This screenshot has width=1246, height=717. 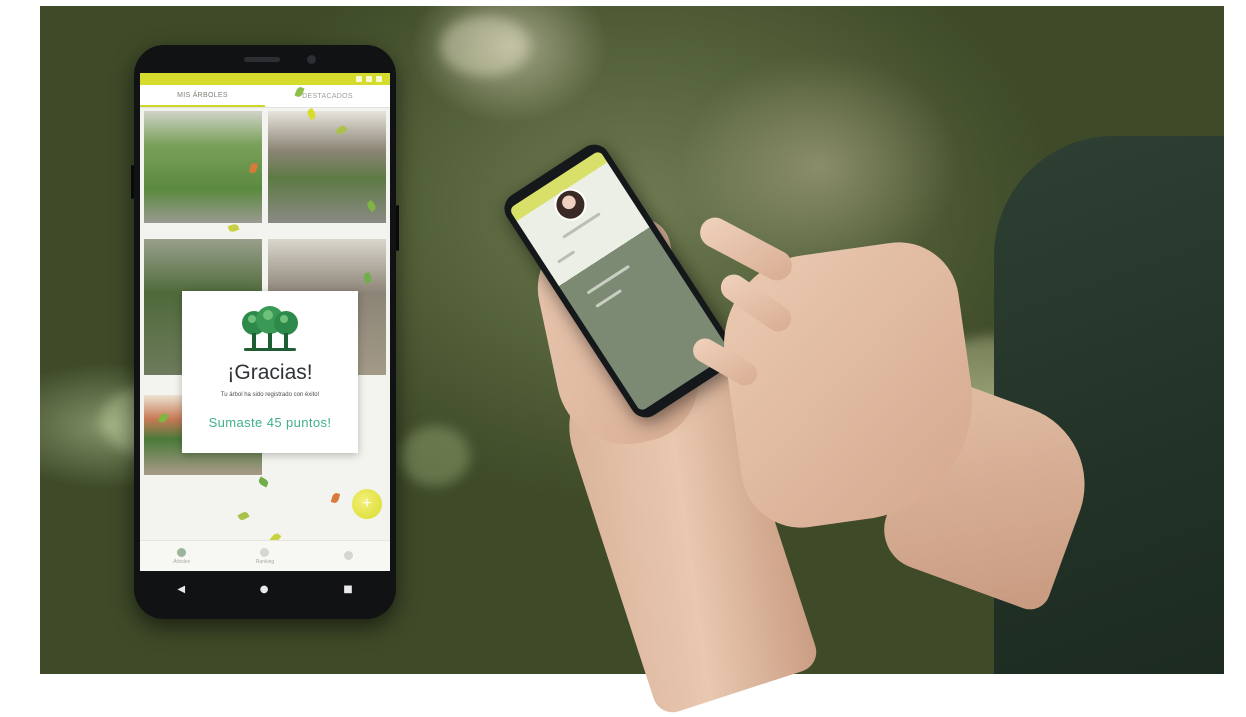 I want to click on profile-icon, so click(x=348, y=555).